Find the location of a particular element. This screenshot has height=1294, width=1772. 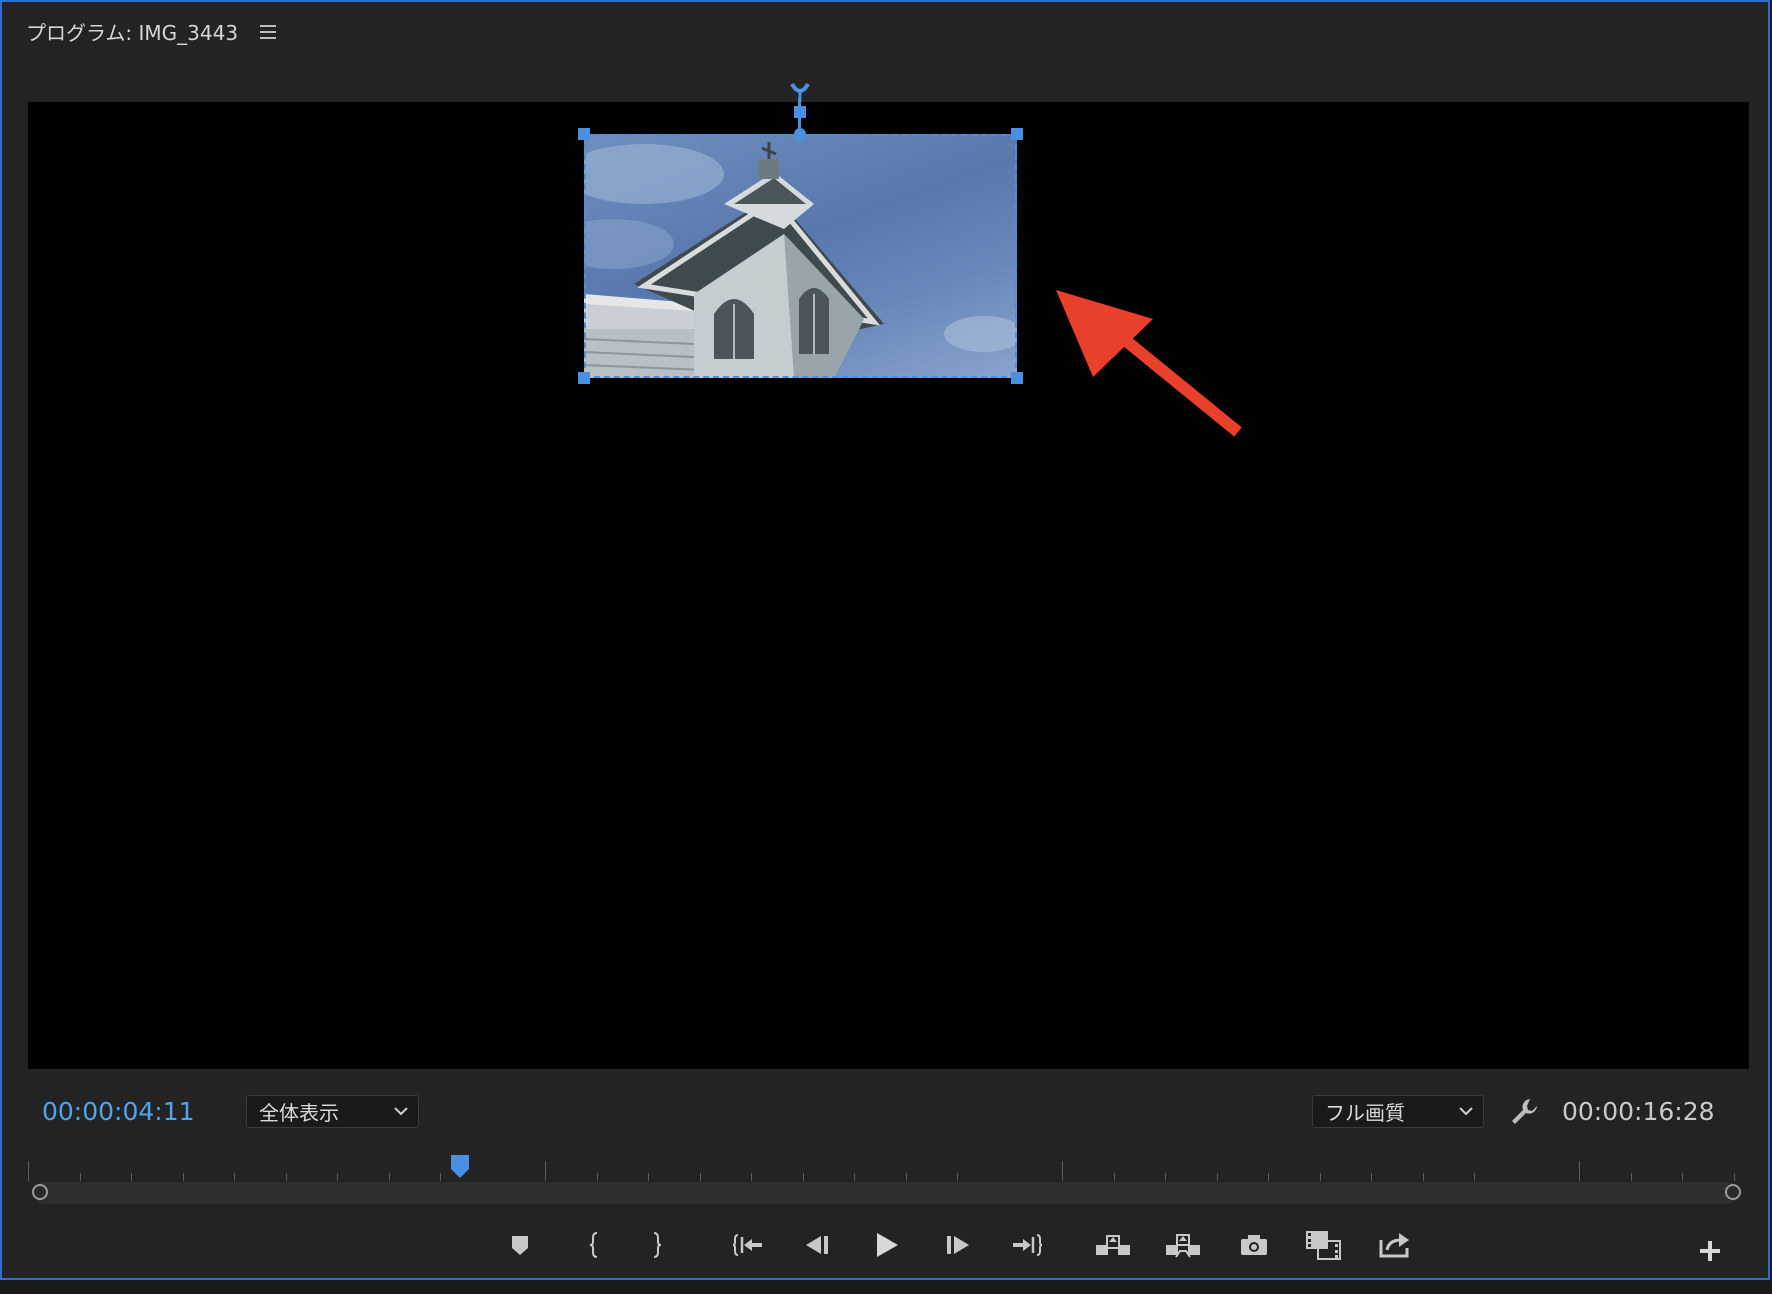

zoom-level-value: 全体表示 is located at coordinates (299, 1113).